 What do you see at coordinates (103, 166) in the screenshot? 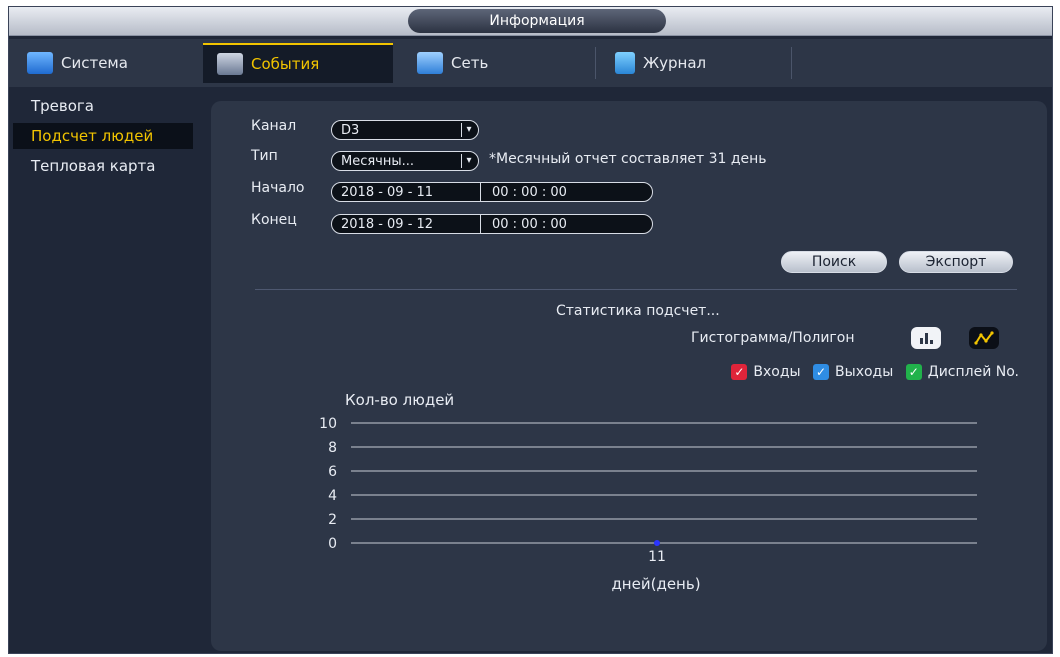
I see `sidebar-item-heat-map: Тепловая карта` at bounding box center [103, 166].